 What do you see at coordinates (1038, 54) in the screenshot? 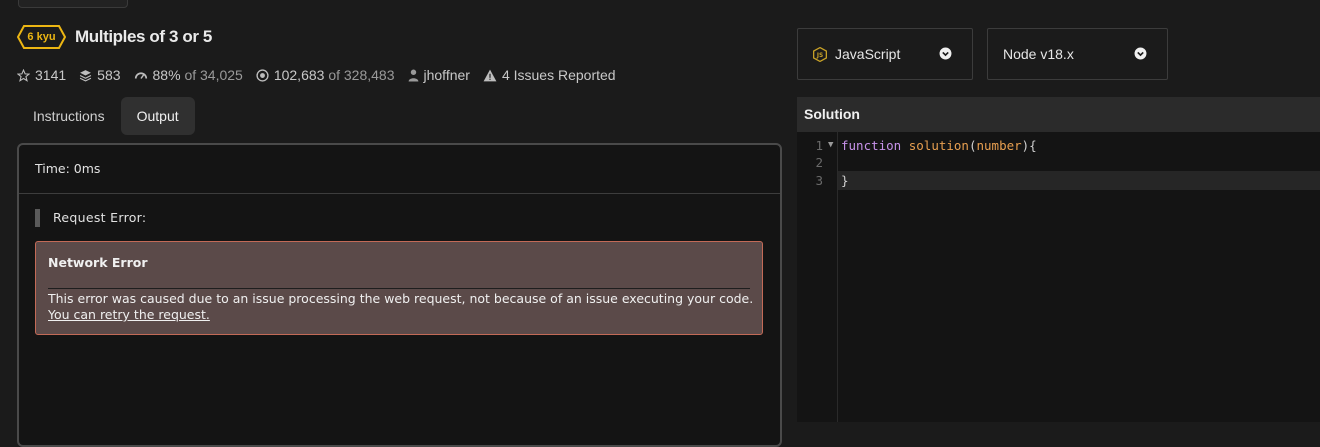
I see `runtime-version-value: Node v18.x` at bounding box center [1038, 54].